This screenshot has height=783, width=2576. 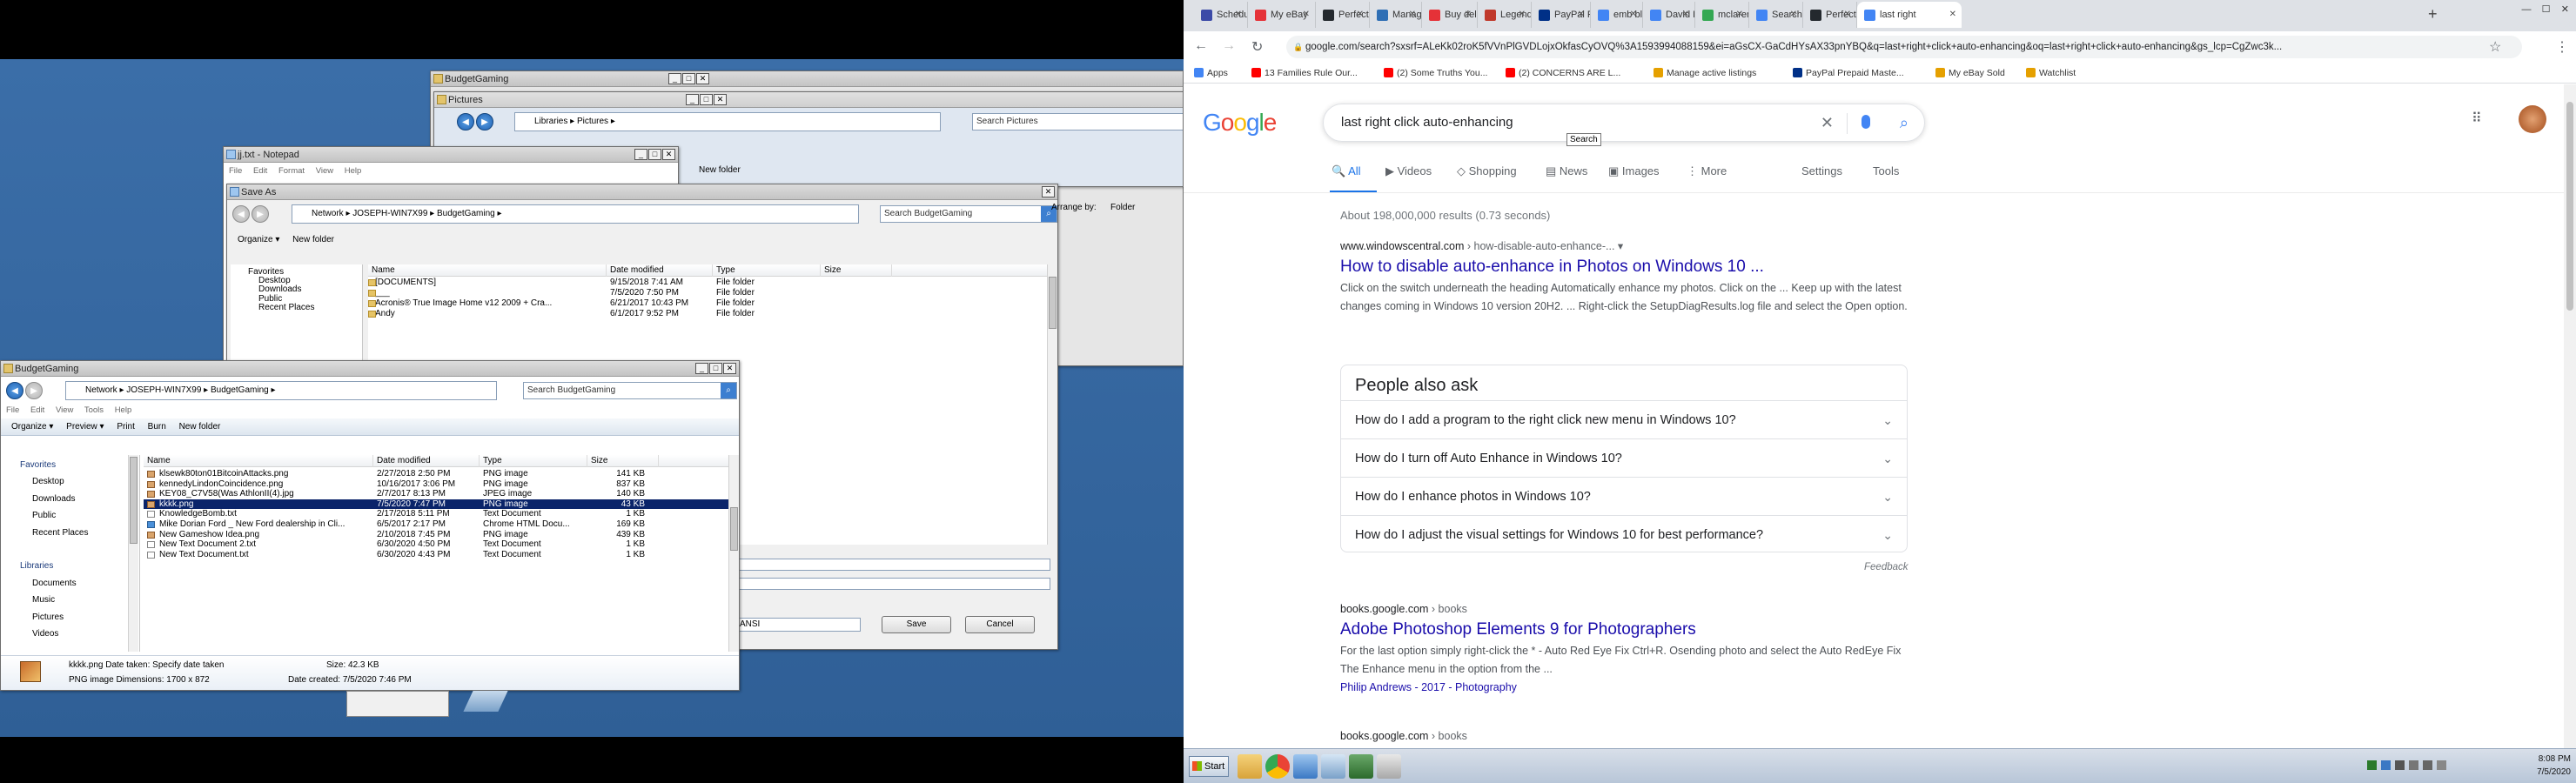 What do you see at coordinates (1566, 171) in the screenshot?
I see `tab-news: ▤ News` at bounding box center [1566, 171].